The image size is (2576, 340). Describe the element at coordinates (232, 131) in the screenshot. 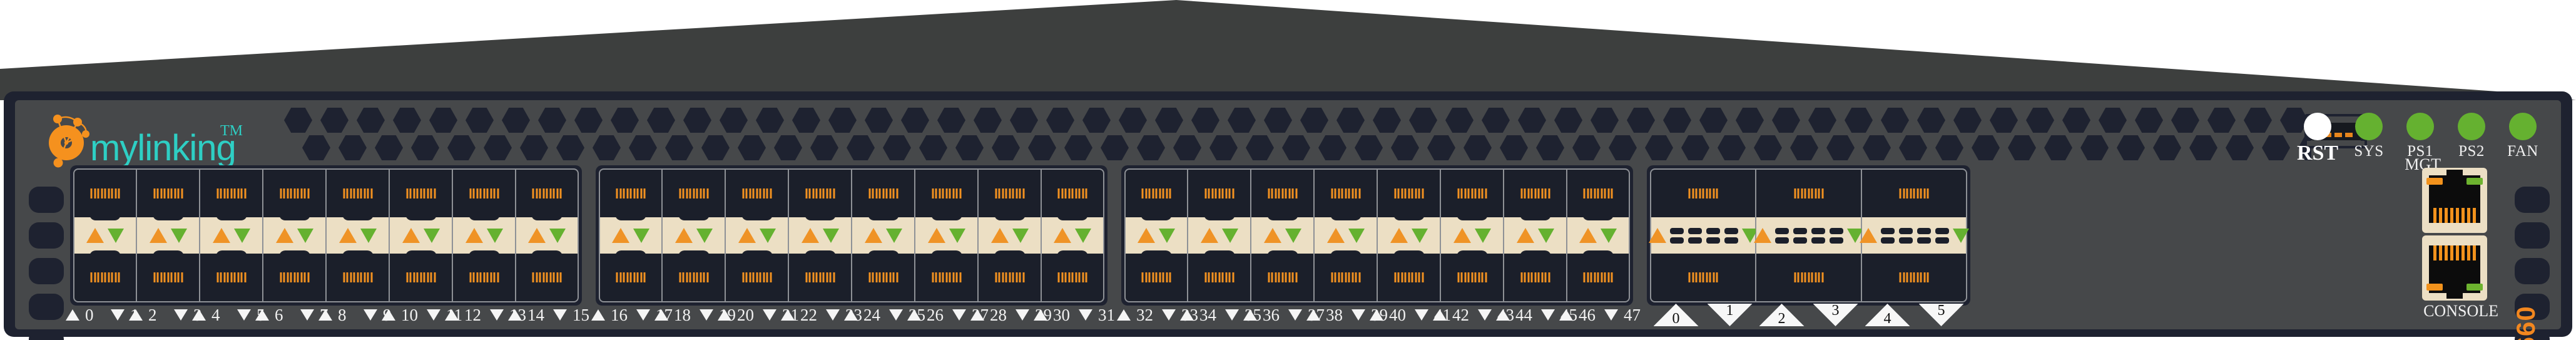

I see `trademark-symbol: TM` at that location.